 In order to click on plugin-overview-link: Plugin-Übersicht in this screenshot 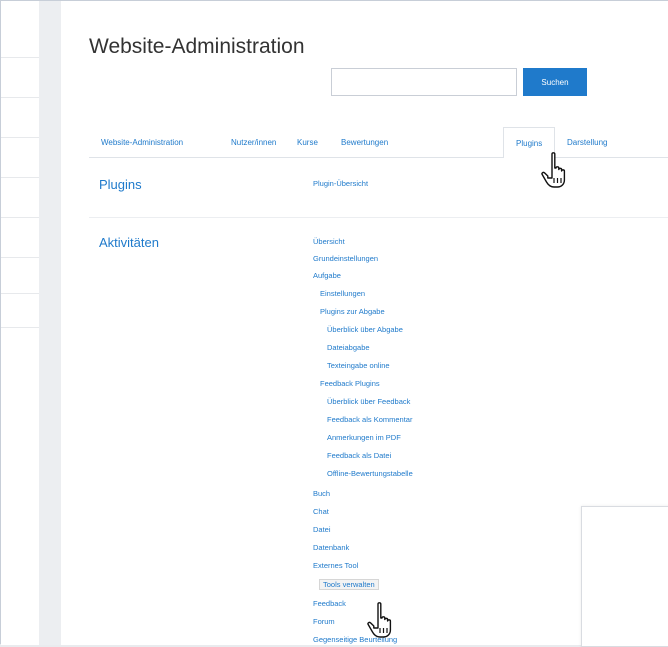, I will do `click(340, 183)`.